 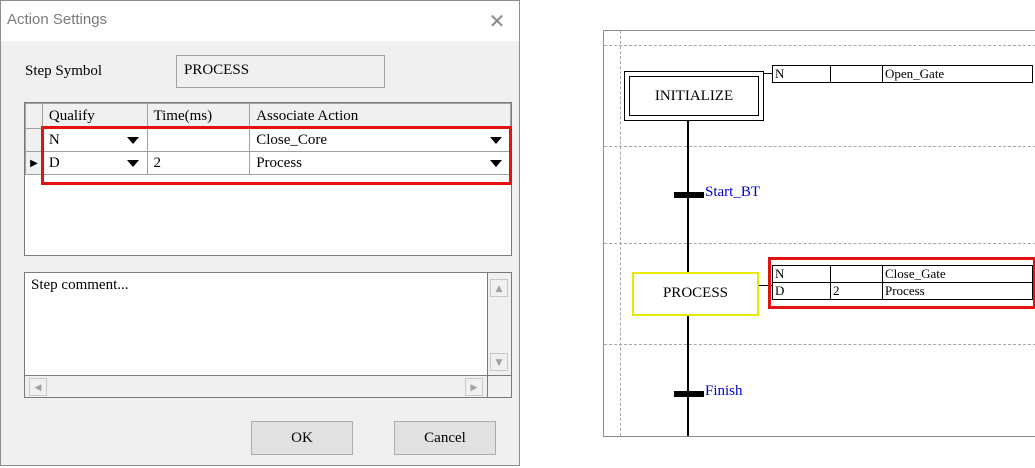 I want to click on qualify-value: D, so click(x=54, y=162).